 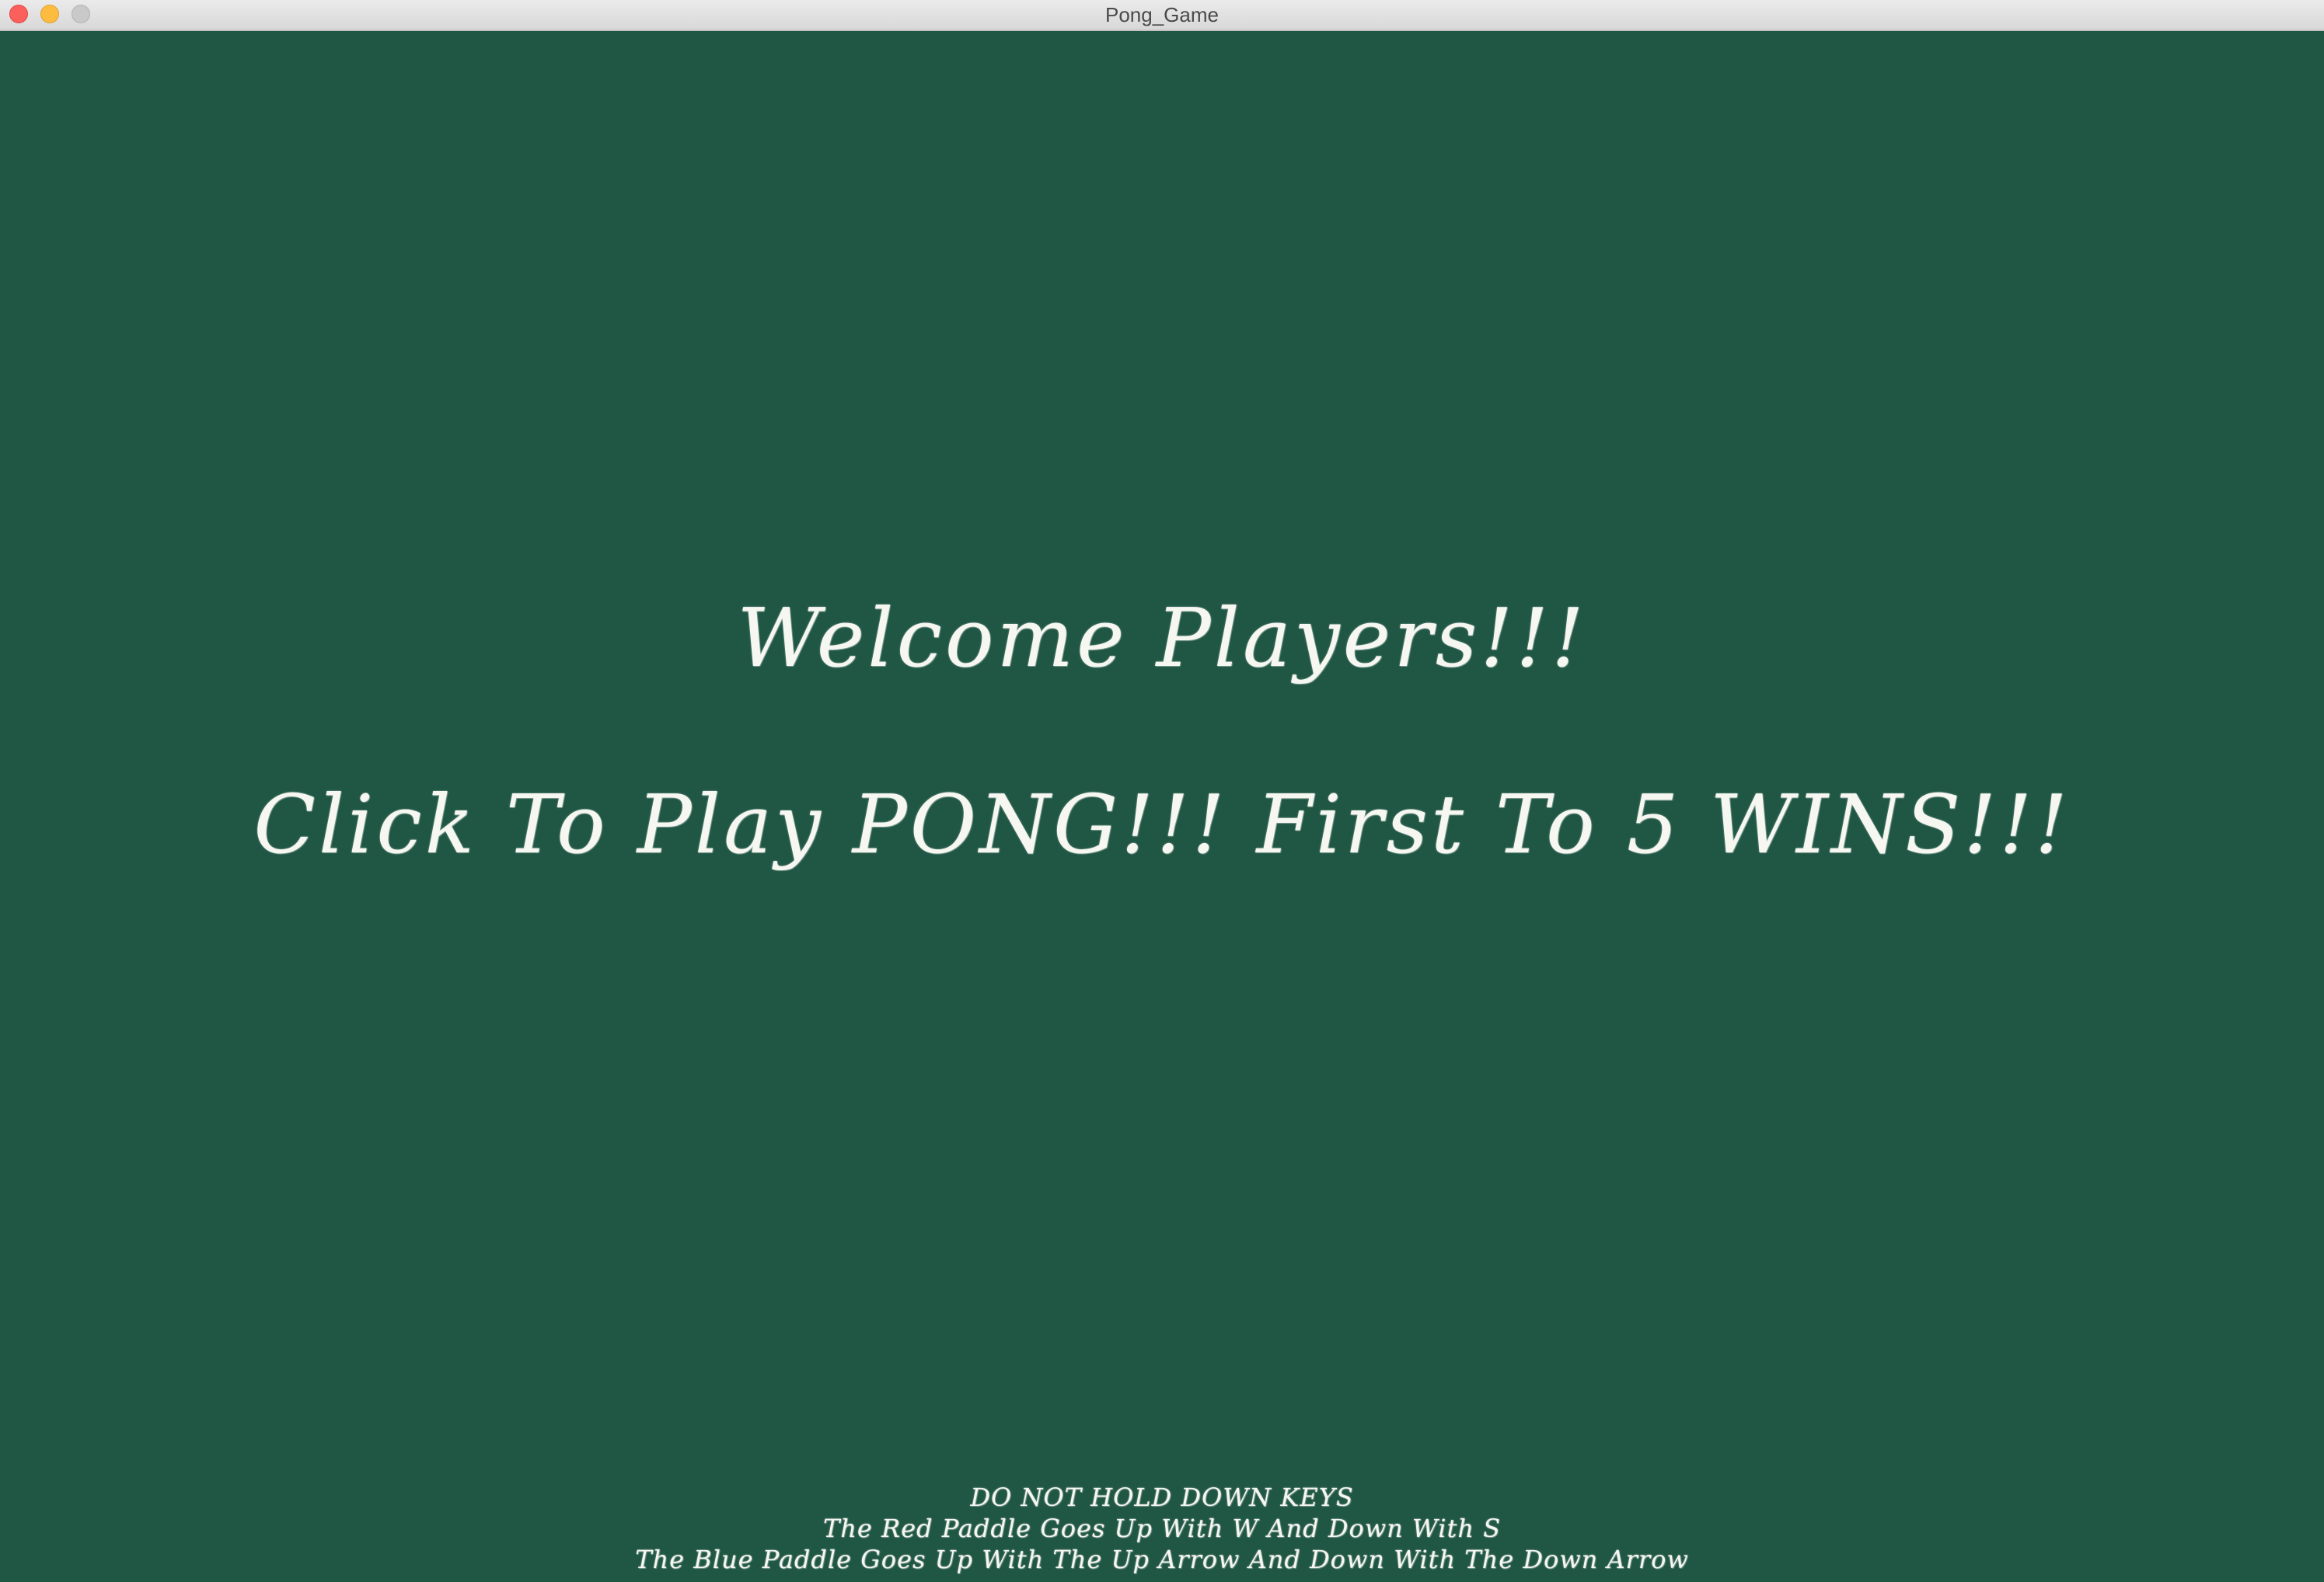 I want to click on window-title: Pong_Game, so click(x=1162, y=14).